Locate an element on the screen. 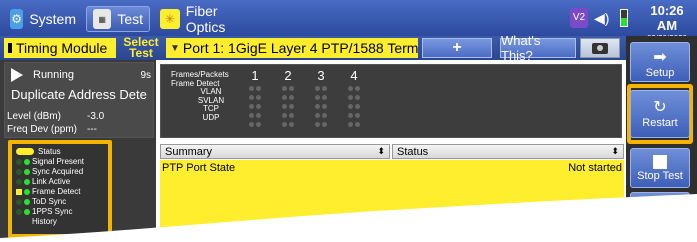 Image resolution: width=697 pixels, height=242 pixels. port-number: 3 is located at coordinates (321, 75).